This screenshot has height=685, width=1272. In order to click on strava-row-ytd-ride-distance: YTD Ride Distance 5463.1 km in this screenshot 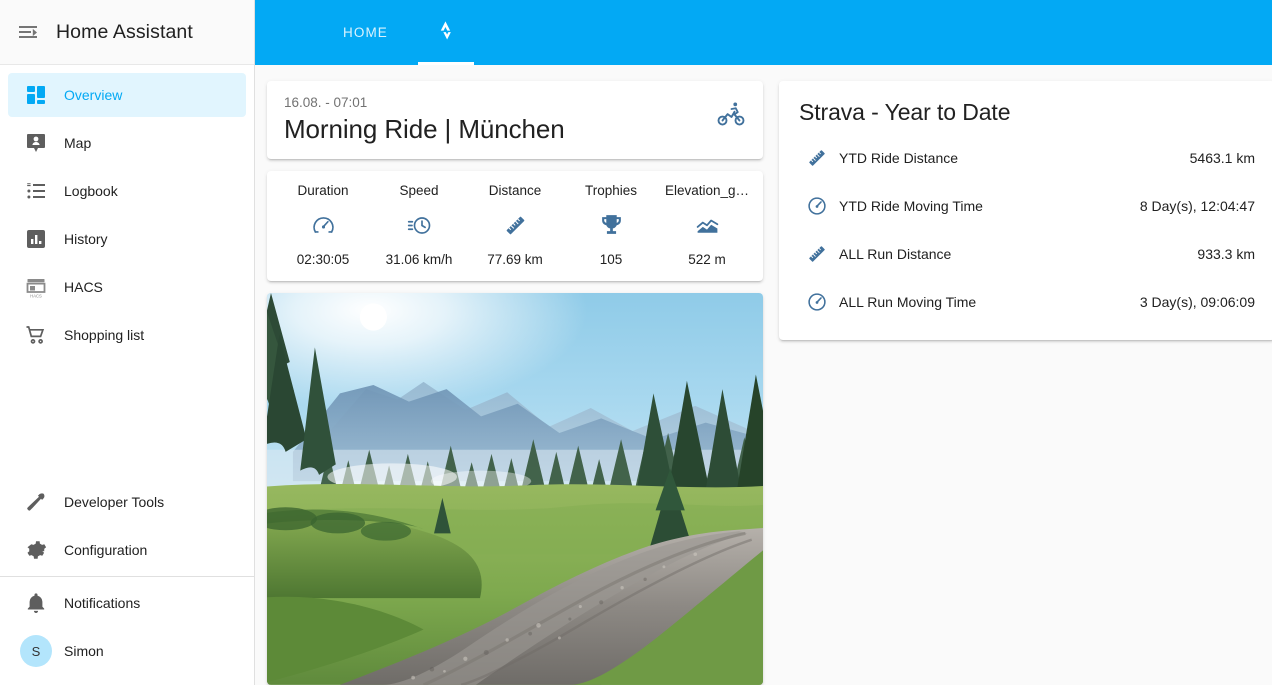, I will do `click(1027, 158)`.